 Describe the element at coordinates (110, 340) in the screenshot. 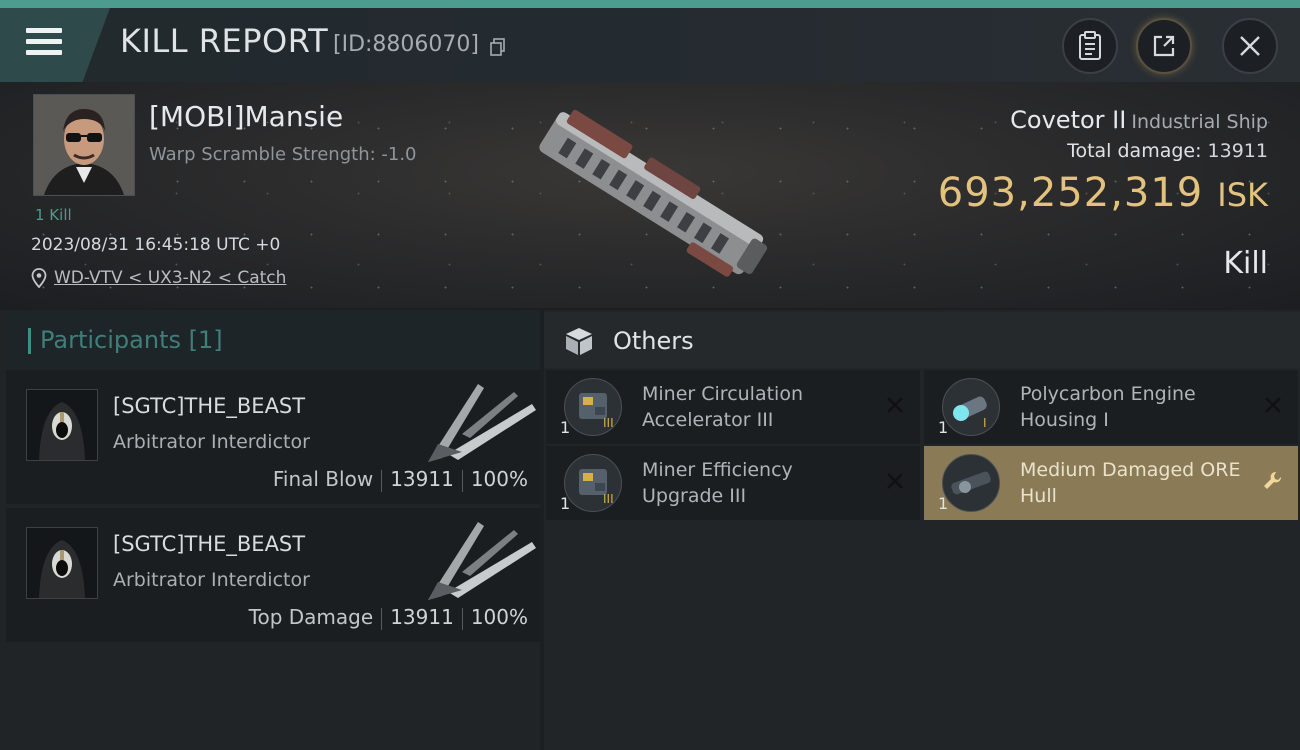

I see `participants-title-text: Participants` at that location.